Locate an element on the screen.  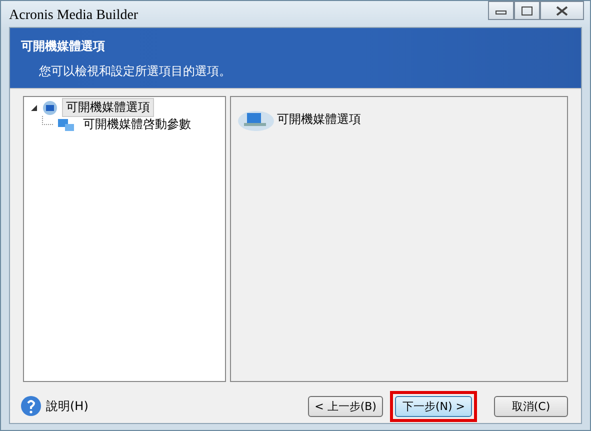
header-subtitle: 您可以檢視和設定所選項目的選項。 is located at coordinates (135, 71).